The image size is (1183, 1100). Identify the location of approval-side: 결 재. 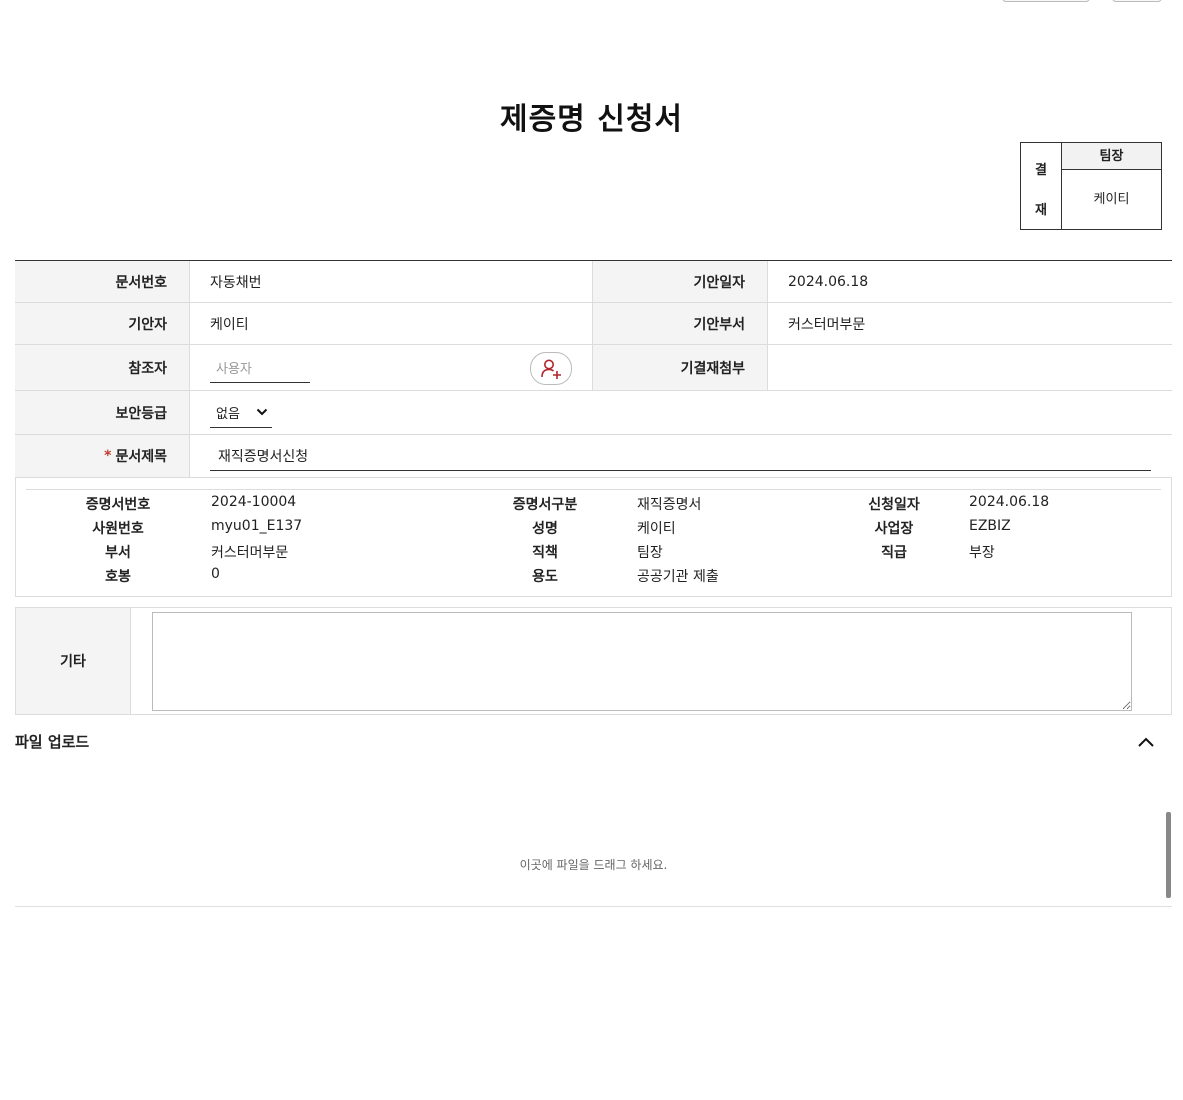
(1041, 186).